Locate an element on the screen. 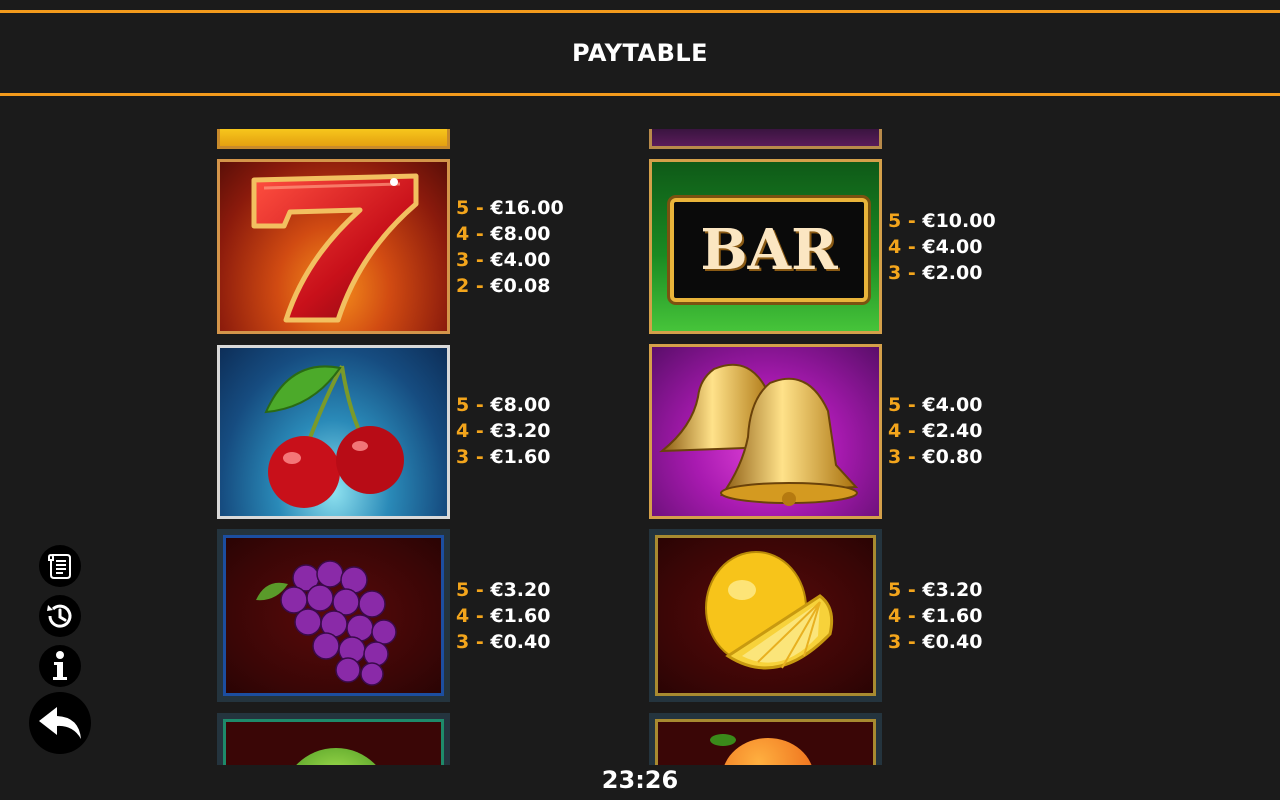 This screenshot has width=1280, height=800. history-button is located at coordinates (60, 616).